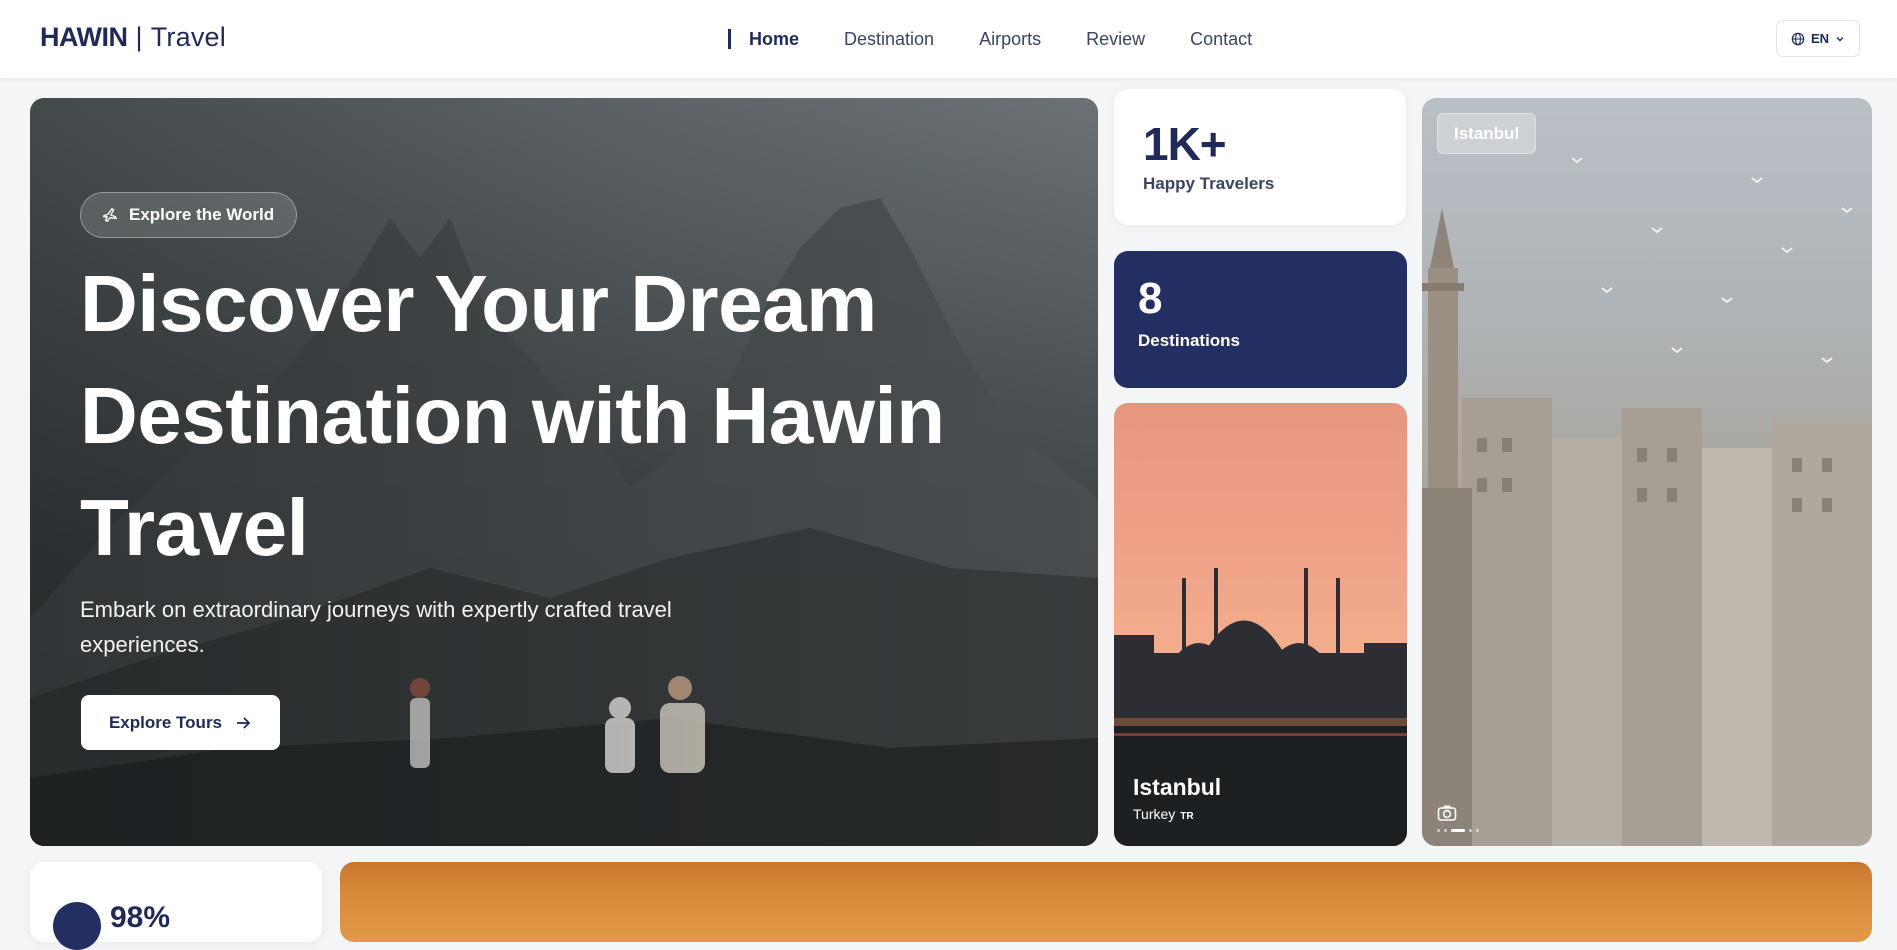 This screenshot has width=1897, height=950. Describe the element at coordinates (110, 215) in the screenshot. I see `plane-icon` at that location.